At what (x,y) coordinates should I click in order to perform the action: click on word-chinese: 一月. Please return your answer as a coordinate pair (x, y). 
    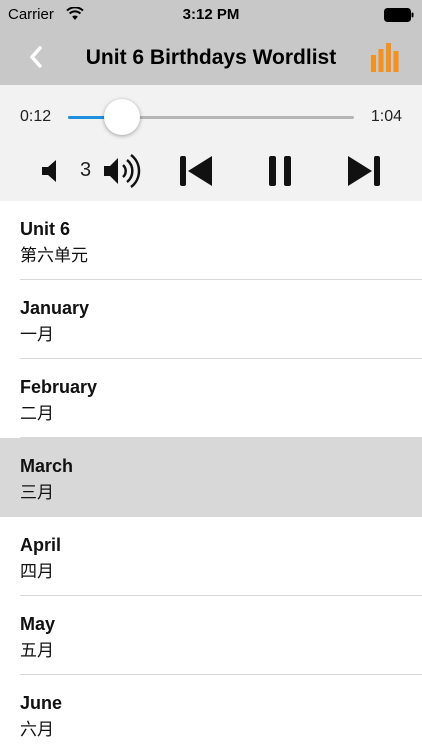
    Looking at the image, I should click on (37, 335).